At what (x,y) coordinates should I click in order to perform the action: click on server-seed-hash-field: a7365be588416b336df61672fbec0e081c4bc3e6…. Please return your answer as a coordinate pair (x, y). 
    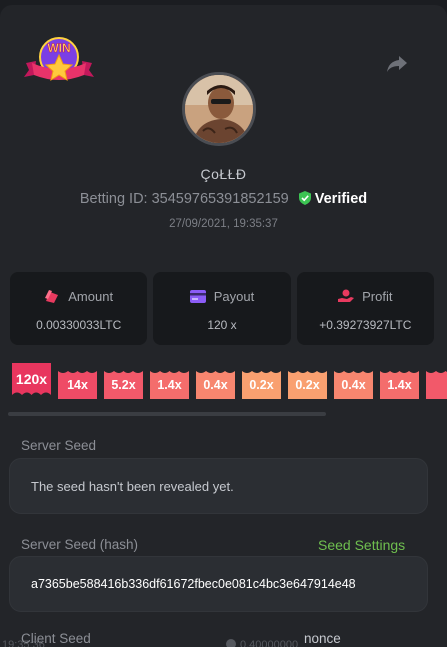
    Looking at the image, I should click on (218, 584).